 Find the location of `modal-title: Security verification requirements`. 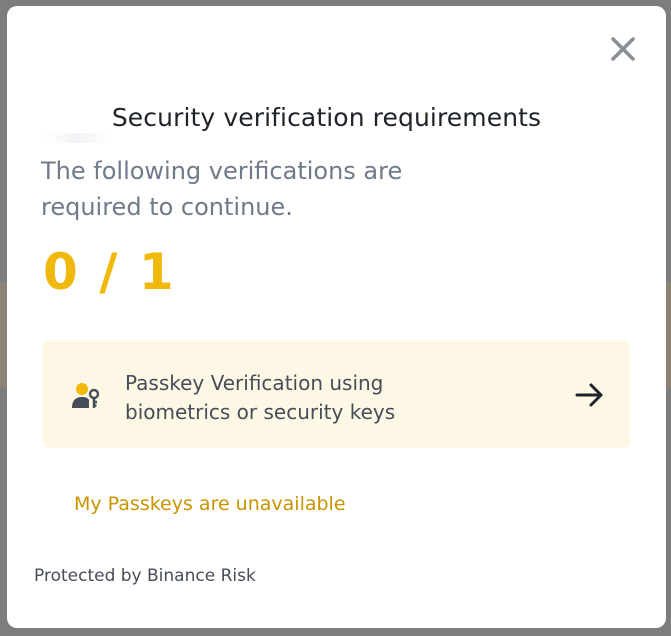

modal-title: Security verification requirements is located at coordinates (326, 117).